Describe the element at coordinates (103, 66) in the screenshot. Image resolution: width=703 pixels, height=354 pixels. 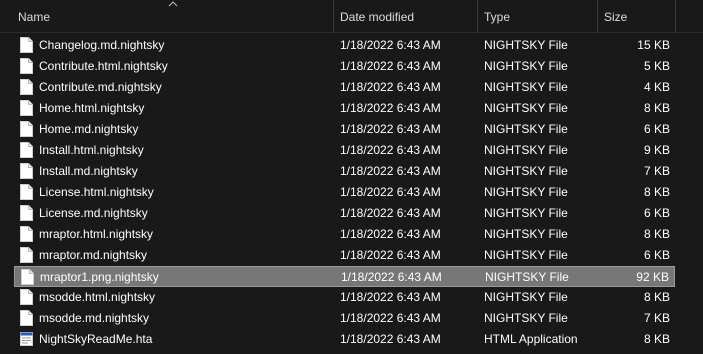
I see `file-name: Contribute.html.nightsky` at that location.